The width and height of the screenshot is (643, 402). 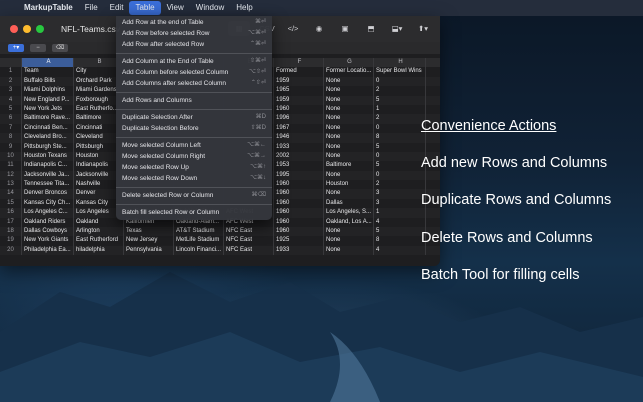 I want to click on menu-item: Duplicate Selection Before ⇧⌘D, so click(x=194, y=128).